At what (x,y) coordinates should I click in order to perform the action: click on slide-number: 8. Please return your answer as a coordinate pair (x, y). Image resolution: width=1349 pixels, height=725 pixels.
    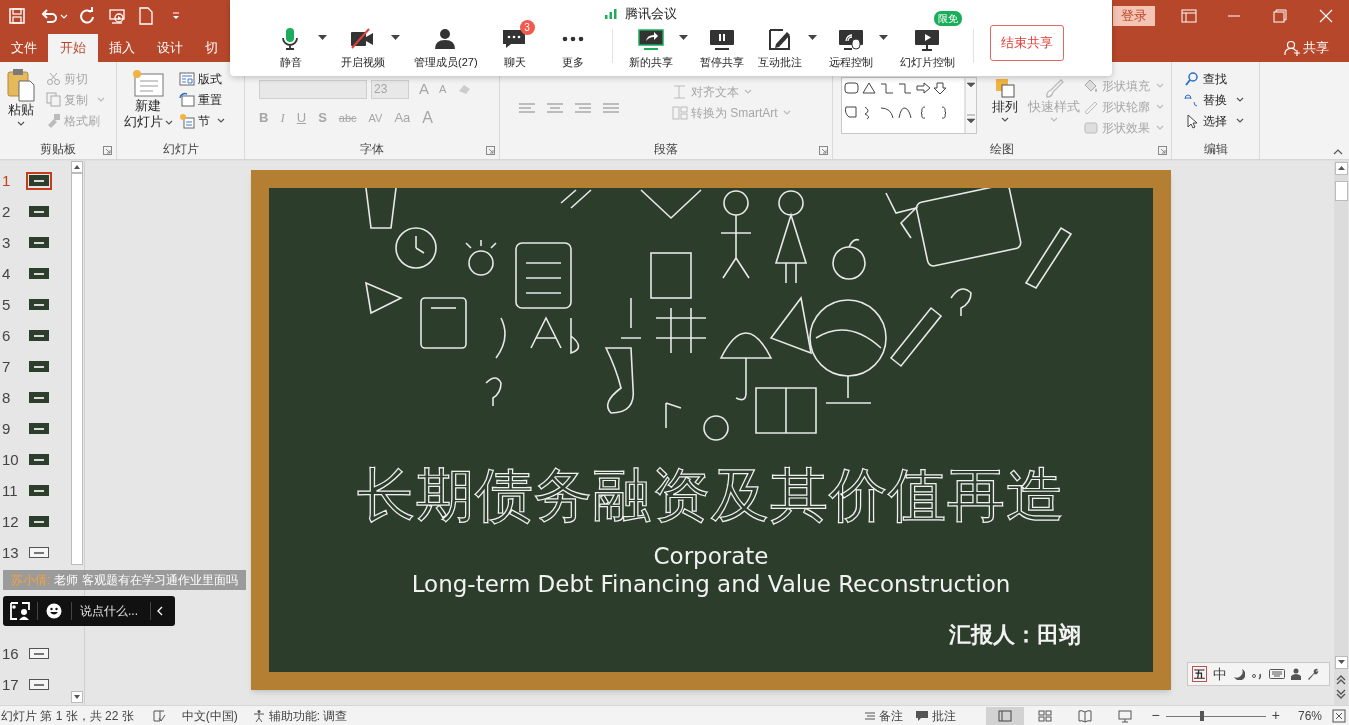
    Looking at the image, I should click on (6, 397).